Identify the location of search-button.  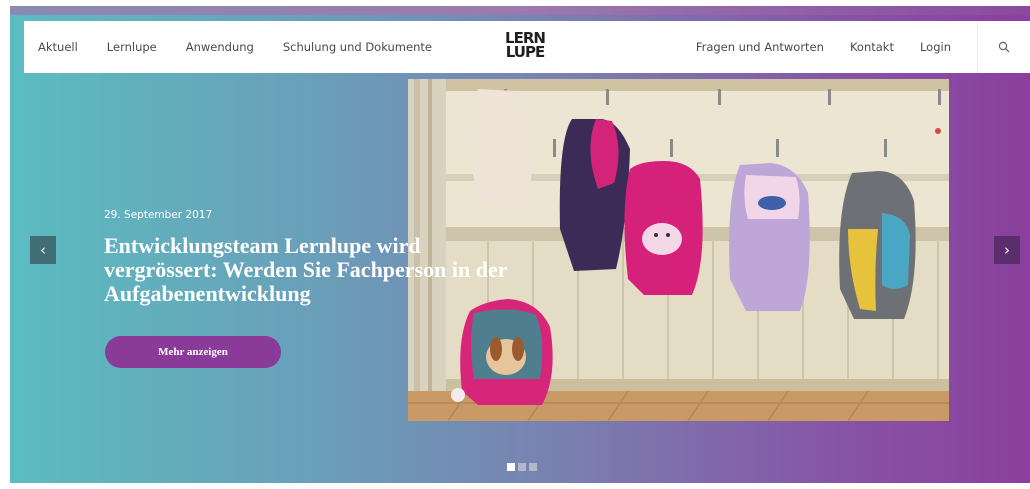
(1003, 47).